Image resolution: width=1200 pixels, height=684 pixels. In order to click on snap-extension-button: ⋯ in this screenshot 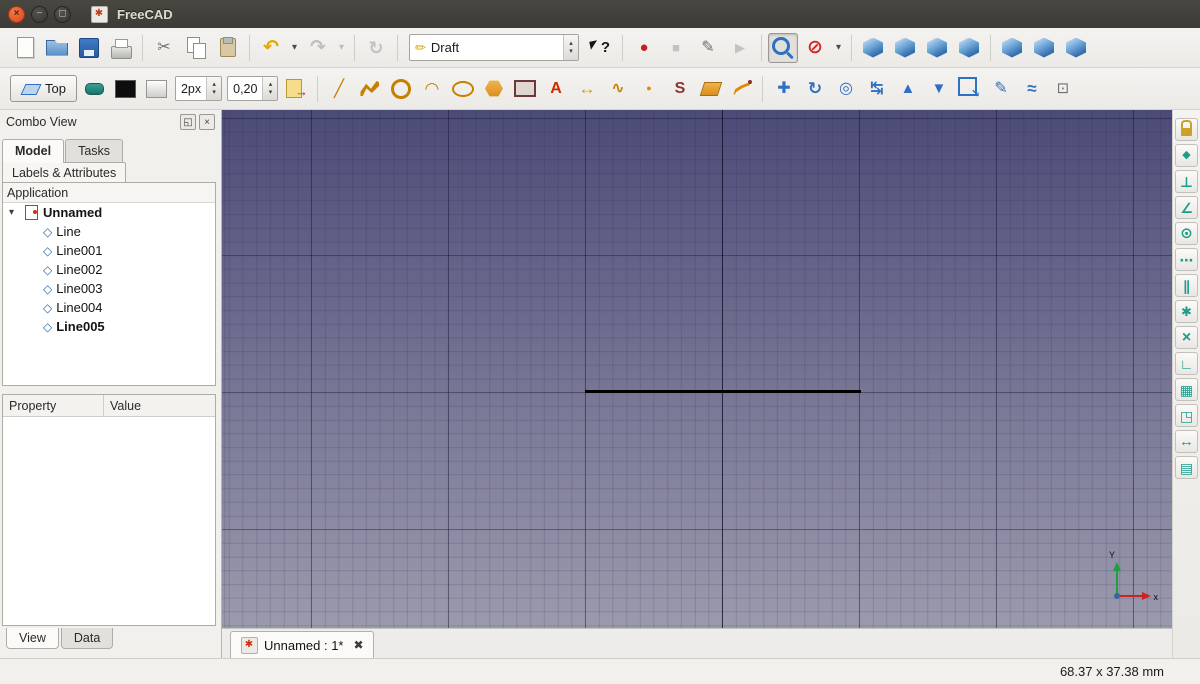, I will do `click(1186, 259)`.